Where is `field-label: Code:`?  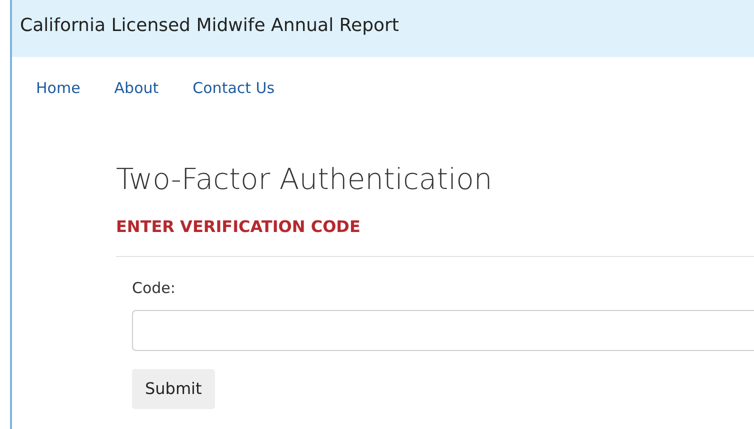 field-label: Code: is located at coordinates (154, 289).